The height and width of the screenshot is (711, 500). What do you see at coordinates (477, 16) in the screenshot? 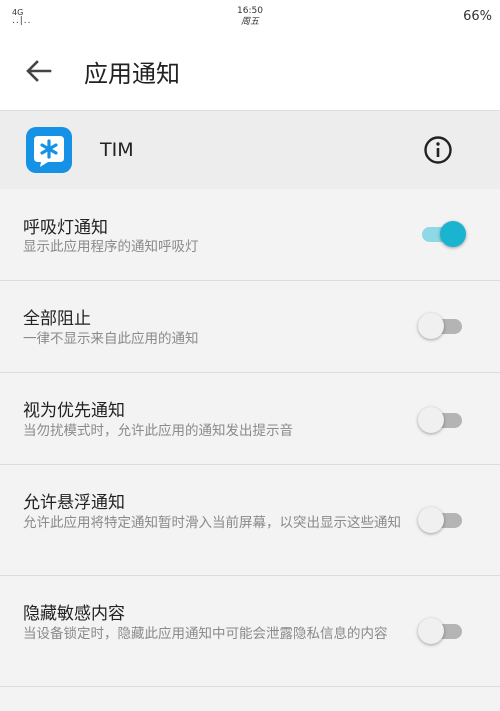
I see `battery-level: 66%` at bounding box center [477, 16].